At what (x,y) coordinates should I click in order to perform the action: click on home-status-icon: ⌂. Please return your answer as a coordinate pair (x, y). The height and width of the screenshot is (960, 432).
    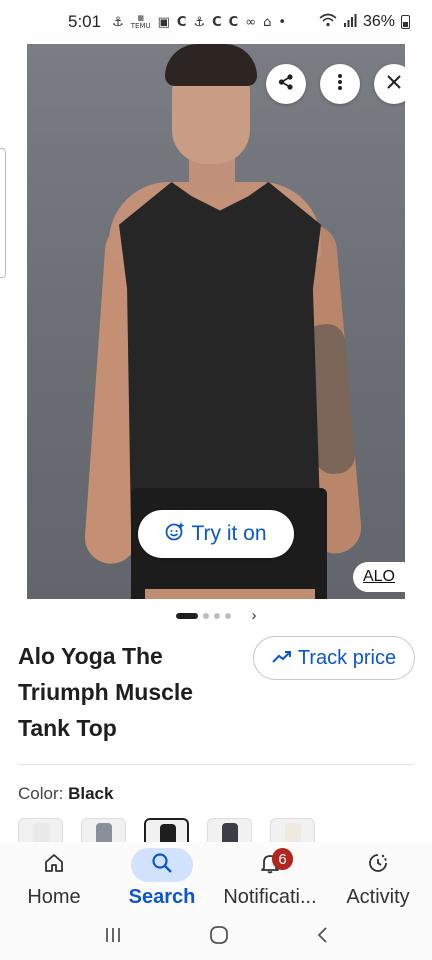
    Looking at the image, I should click on (267, 22).